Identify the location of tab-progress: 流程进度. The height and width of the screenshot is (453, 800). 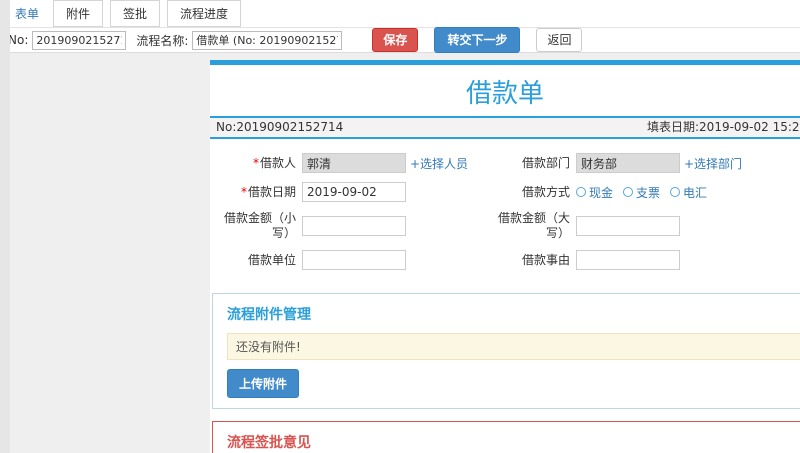
(204, 13).